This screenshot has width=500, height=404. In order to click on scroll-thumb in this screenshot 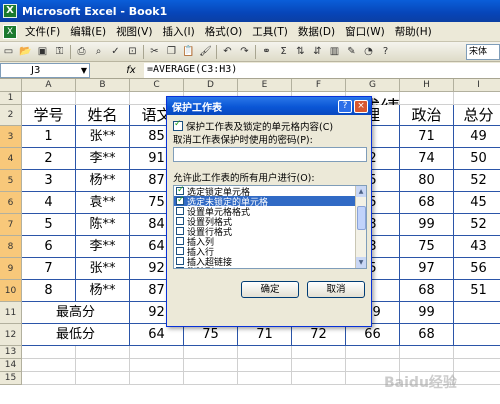, I will do `click(361, 218)`.